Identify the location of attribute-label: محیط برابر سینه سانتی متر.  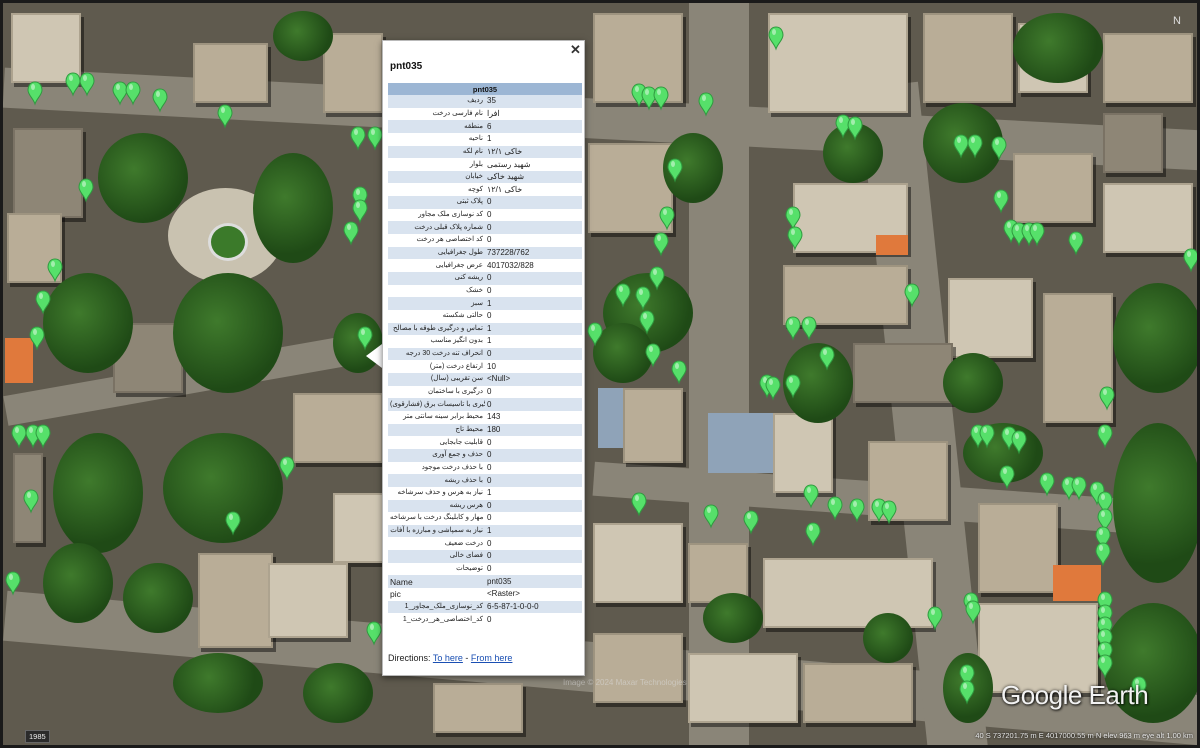
(443, 417).